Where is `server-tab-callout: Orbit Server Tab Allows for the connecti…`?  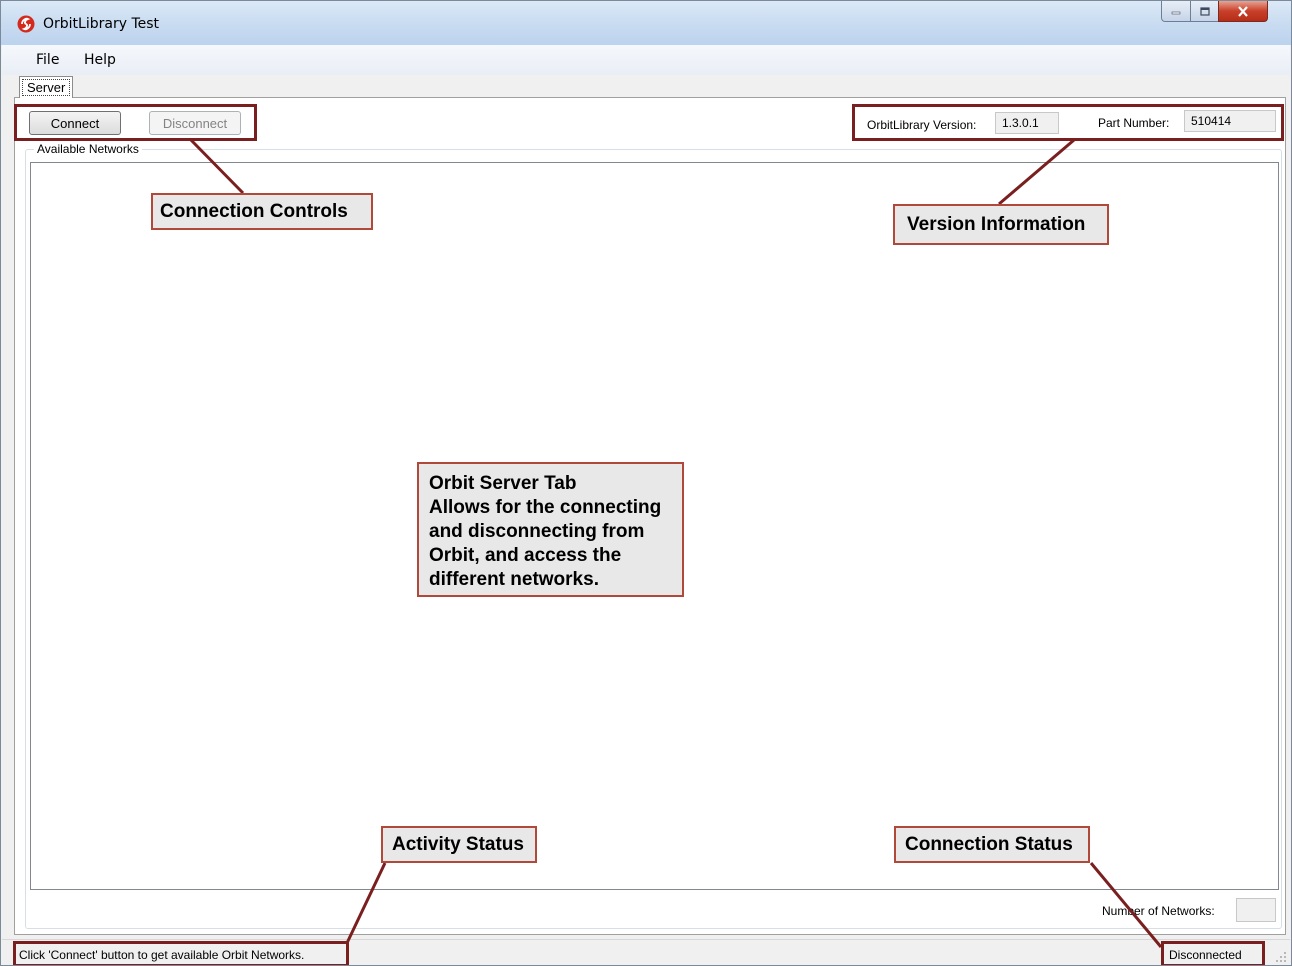 server-tab-callout: Orbit Server Tab Allows for the connecti… is located at coordinates (550, 529).